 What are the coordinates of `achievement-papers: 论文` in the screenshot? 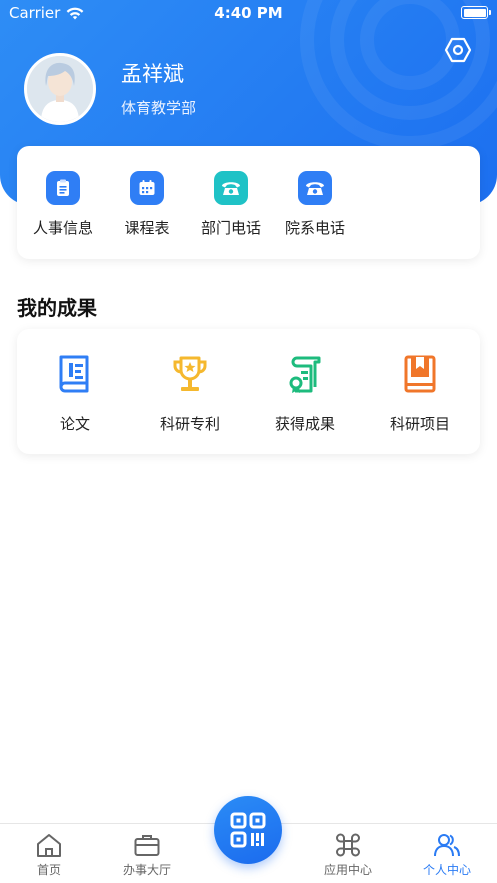 It's located at (75, 393).